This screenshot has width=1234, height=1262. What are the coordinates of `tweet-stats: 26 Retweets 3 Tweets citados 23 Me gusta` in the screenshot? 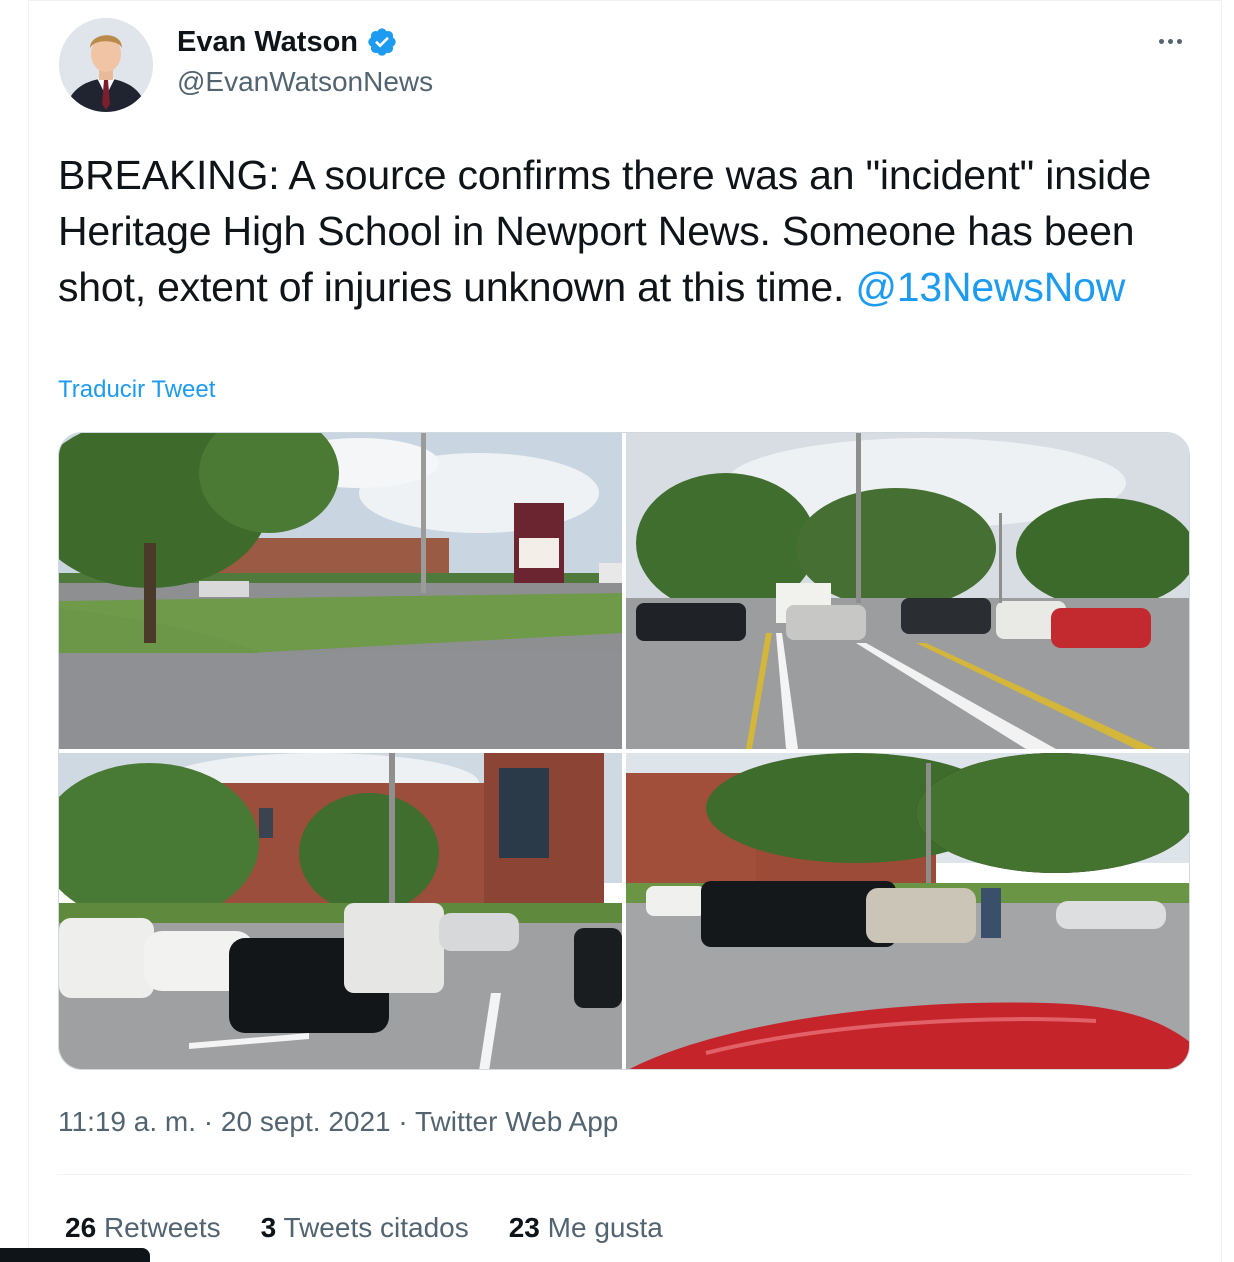 It's located at (364, 1228).